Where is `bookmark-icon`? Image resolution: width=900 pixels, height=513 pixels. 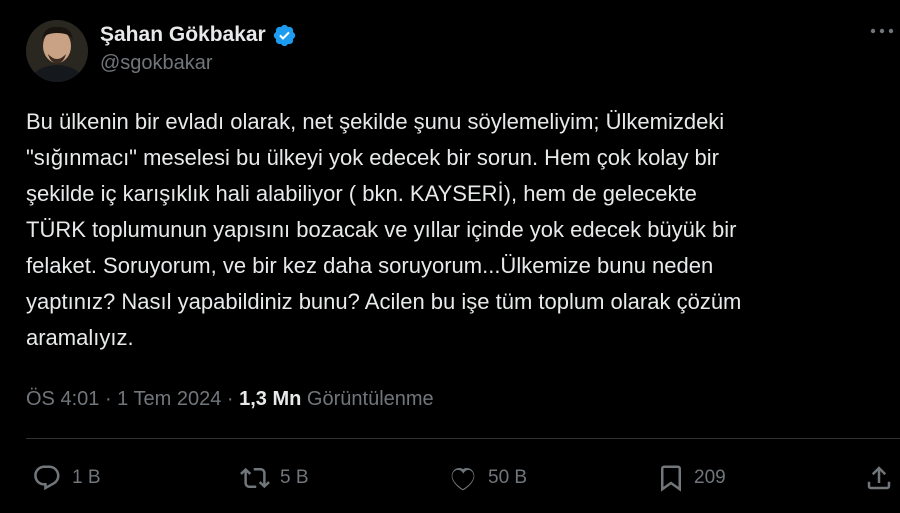
bookmark-icon is located at coordinates (671, 478).